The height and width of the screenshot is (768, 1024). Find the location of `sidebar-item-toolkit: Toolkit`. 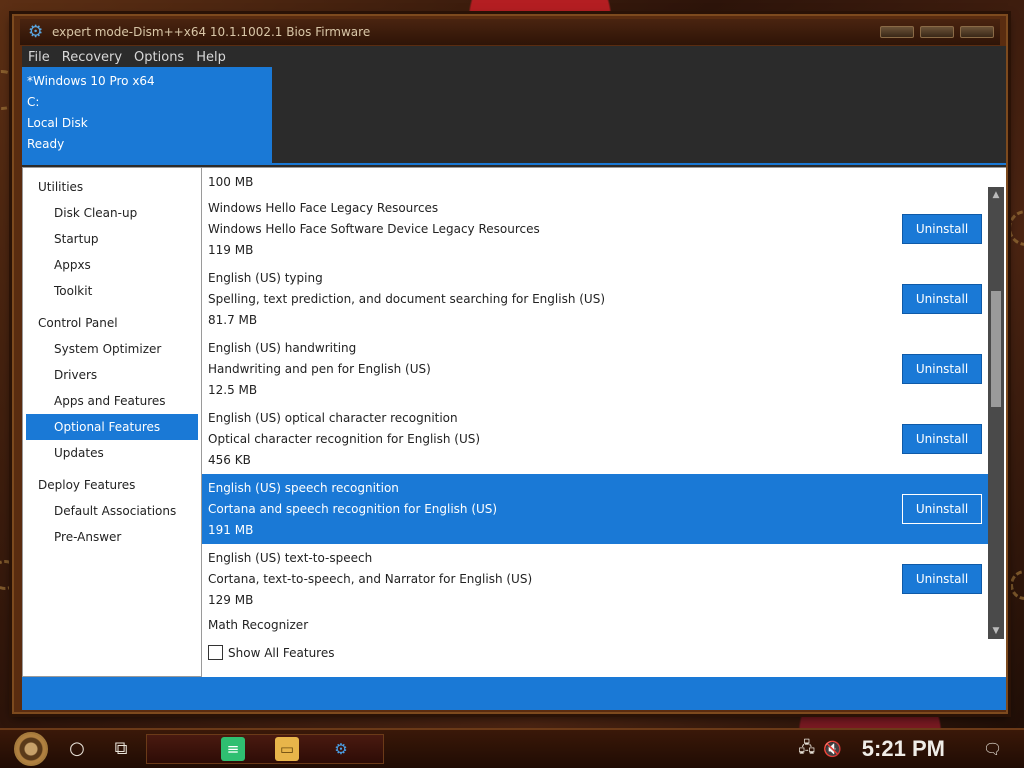

sidebar-item-toolkit: Toolkit is located at coordinates (112, 291).